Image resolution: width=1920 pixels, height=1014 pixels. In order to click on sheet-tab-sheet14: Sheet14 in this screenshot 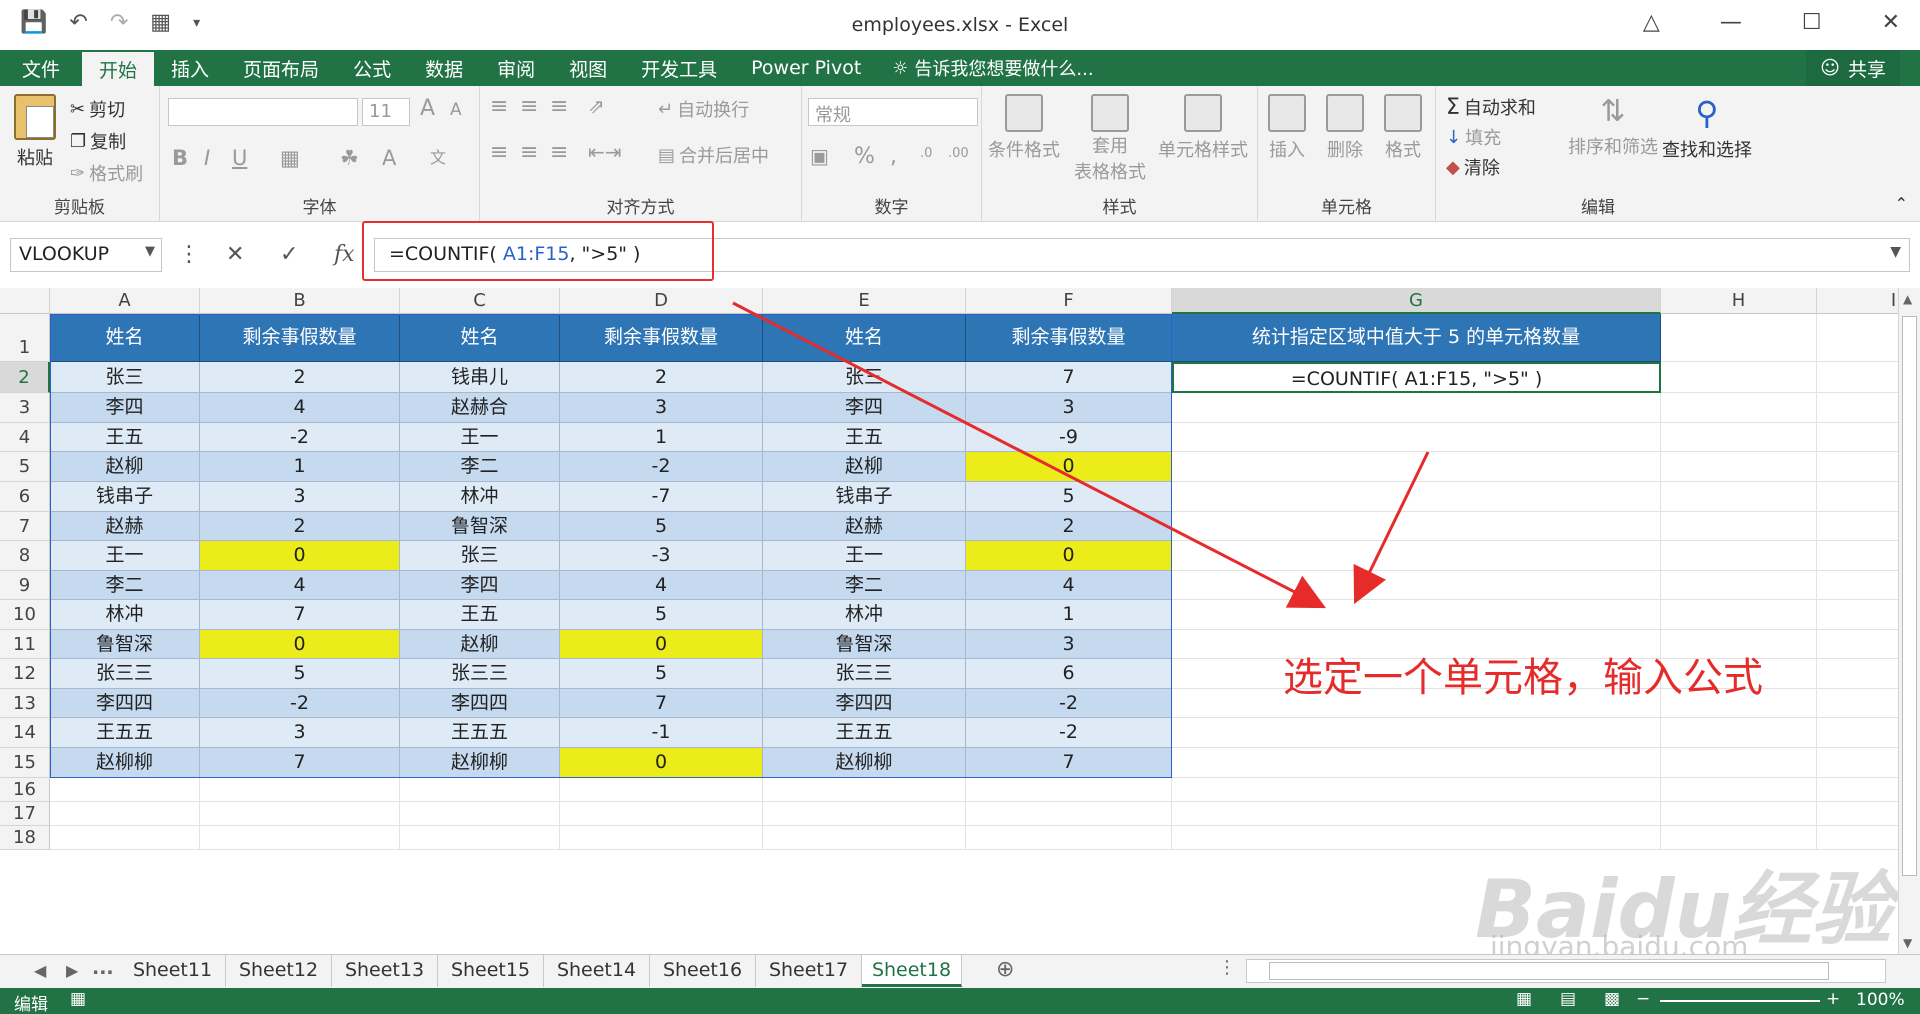, I will do `click(597, 971)`.